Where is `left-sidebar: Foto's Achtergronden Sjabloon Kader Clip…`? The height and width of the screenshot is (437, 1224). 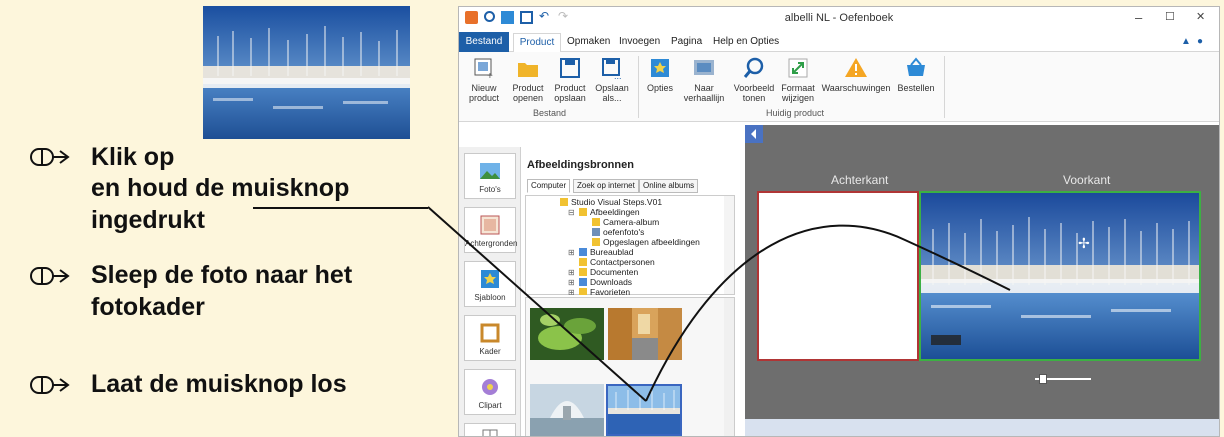
left-sidebar: Foto's Achtergronden Sjabloon Kader Clip… is located at coordinates (490, 291).